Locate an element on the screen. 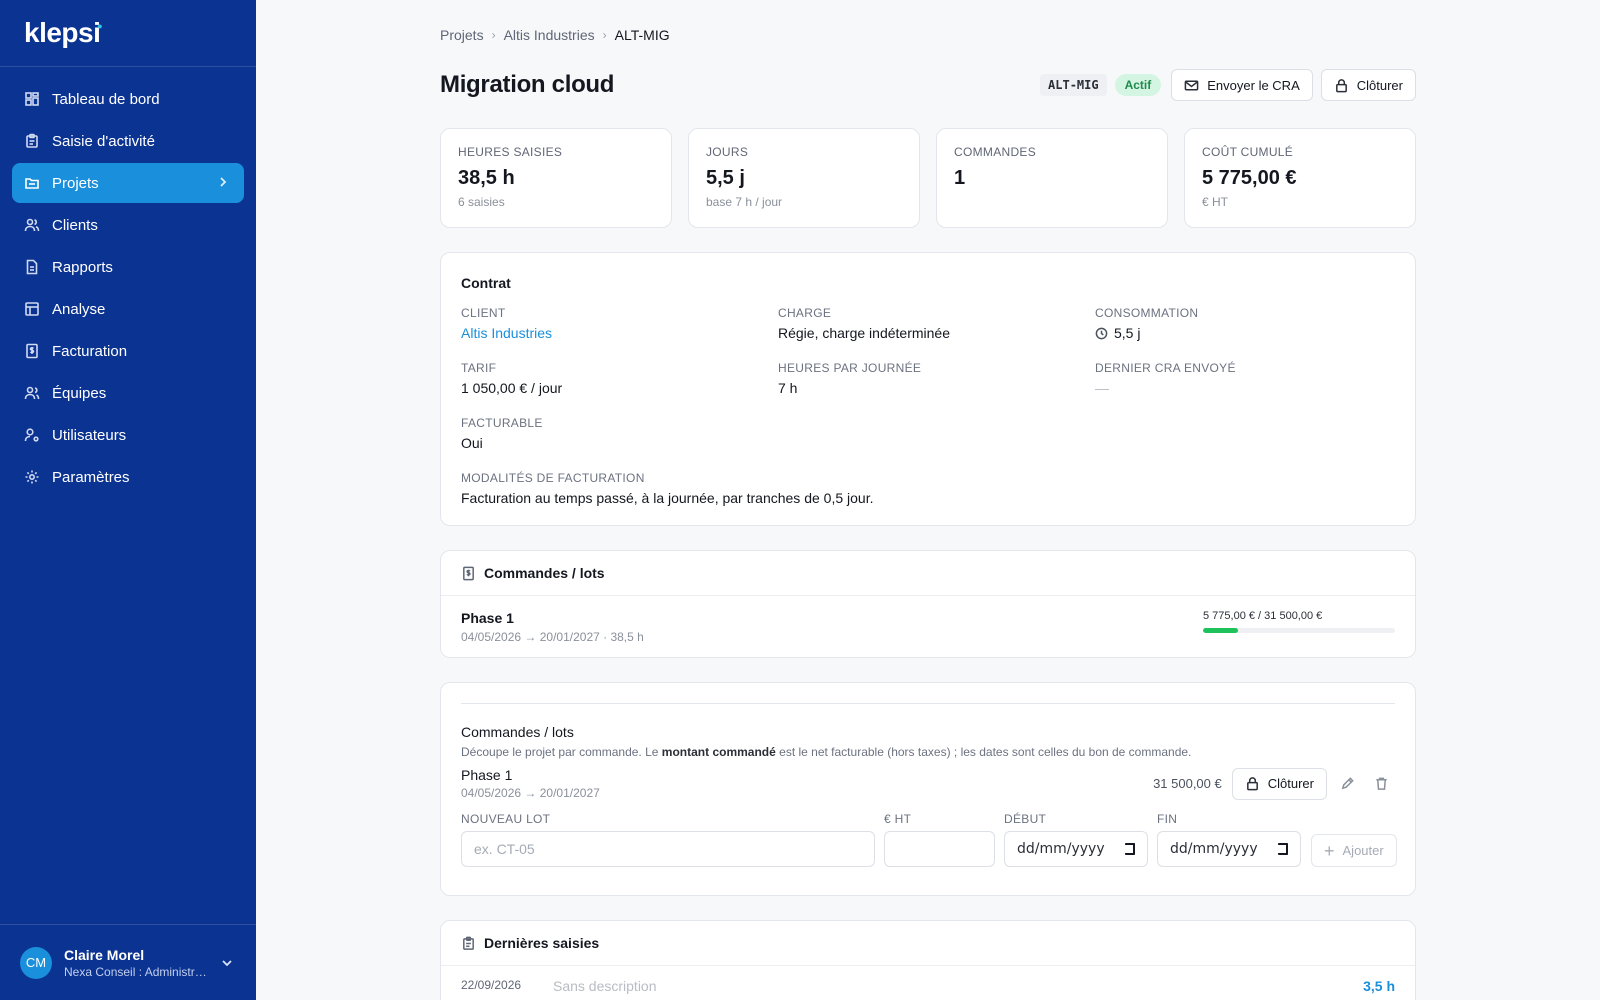 Image resolution: width=1600 pixels, height=1000 pixels. stat-label: HEURES SAISIES is located at coordinates (510, 152).